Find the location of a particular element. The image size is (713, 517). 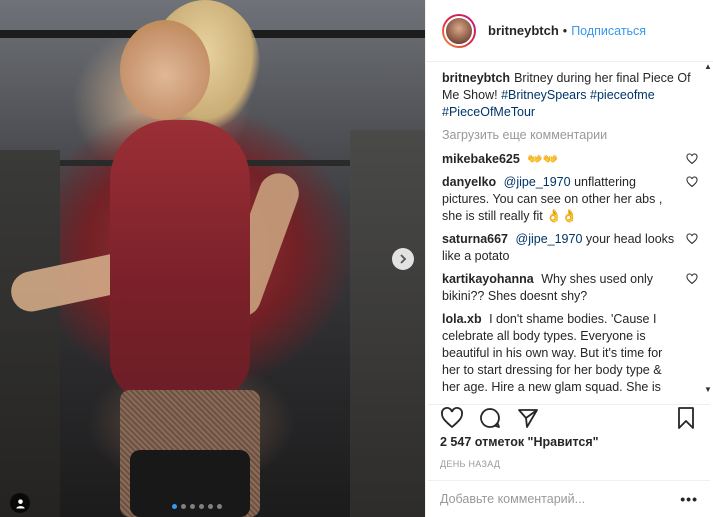

likes-count: 2 547 отметок "Нравится" is located at coordinates (569, 442).